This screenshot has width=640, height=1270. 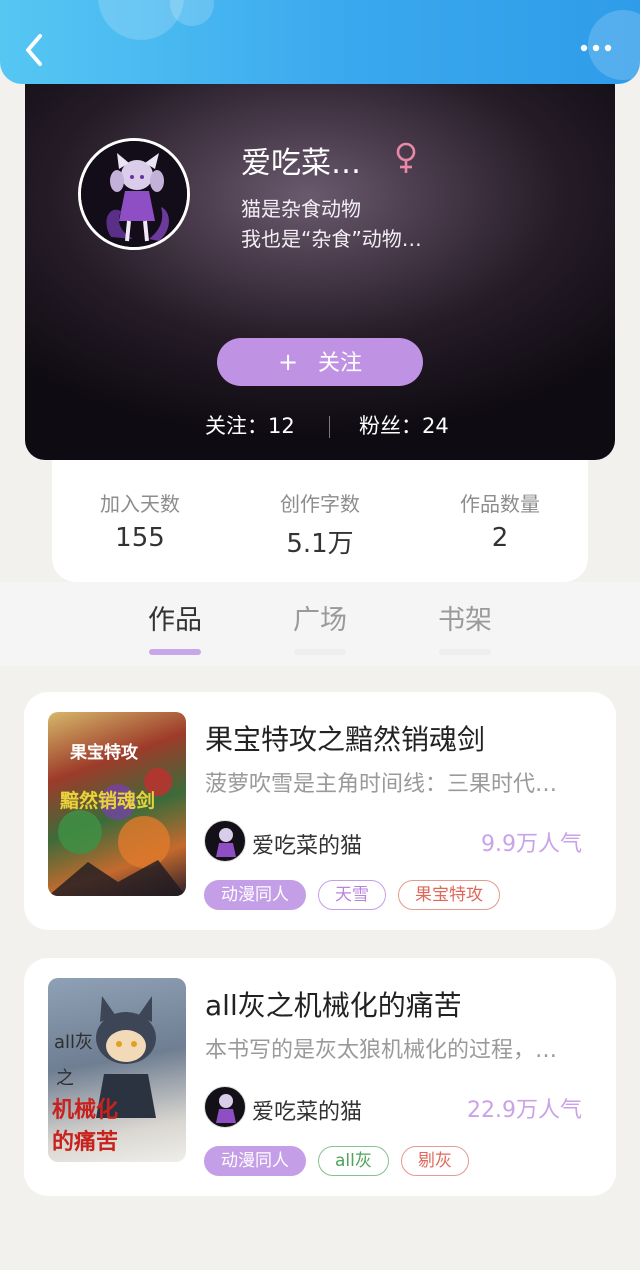 What do you see at coordinates (524, 1110) in the screenshot?
I see `popularity-count: 22.9万人气` at bounding box center [524, 1110].